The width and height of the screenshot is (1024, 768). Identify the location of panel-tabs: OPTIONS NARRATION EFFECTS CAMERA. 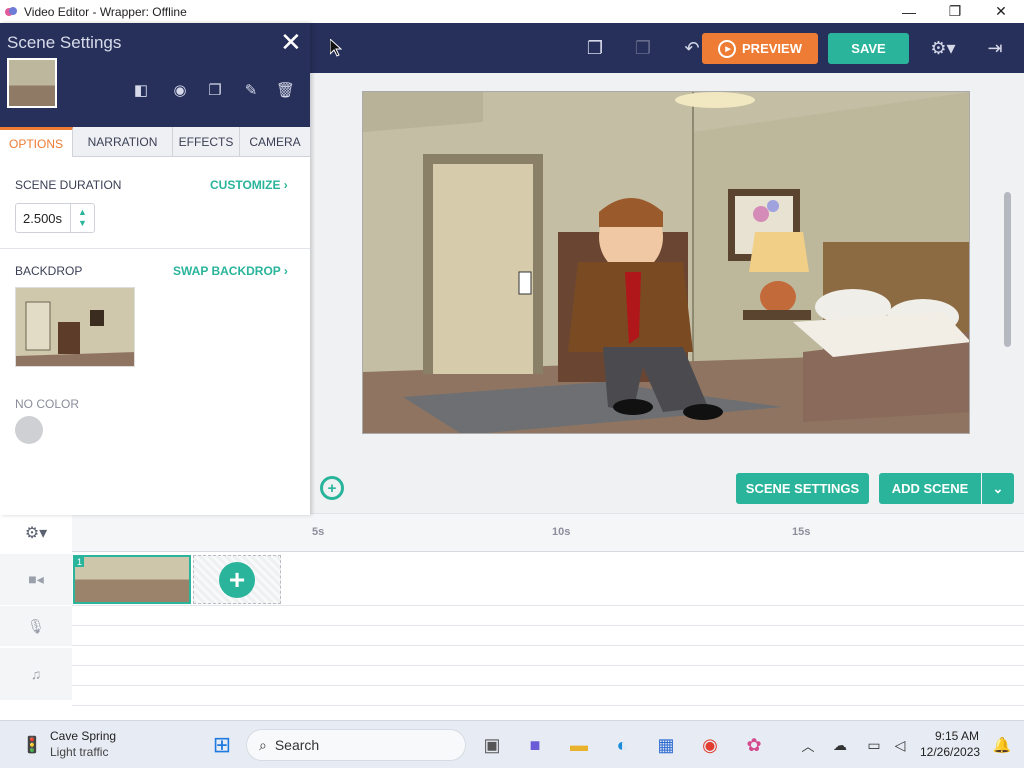
(155, 142).